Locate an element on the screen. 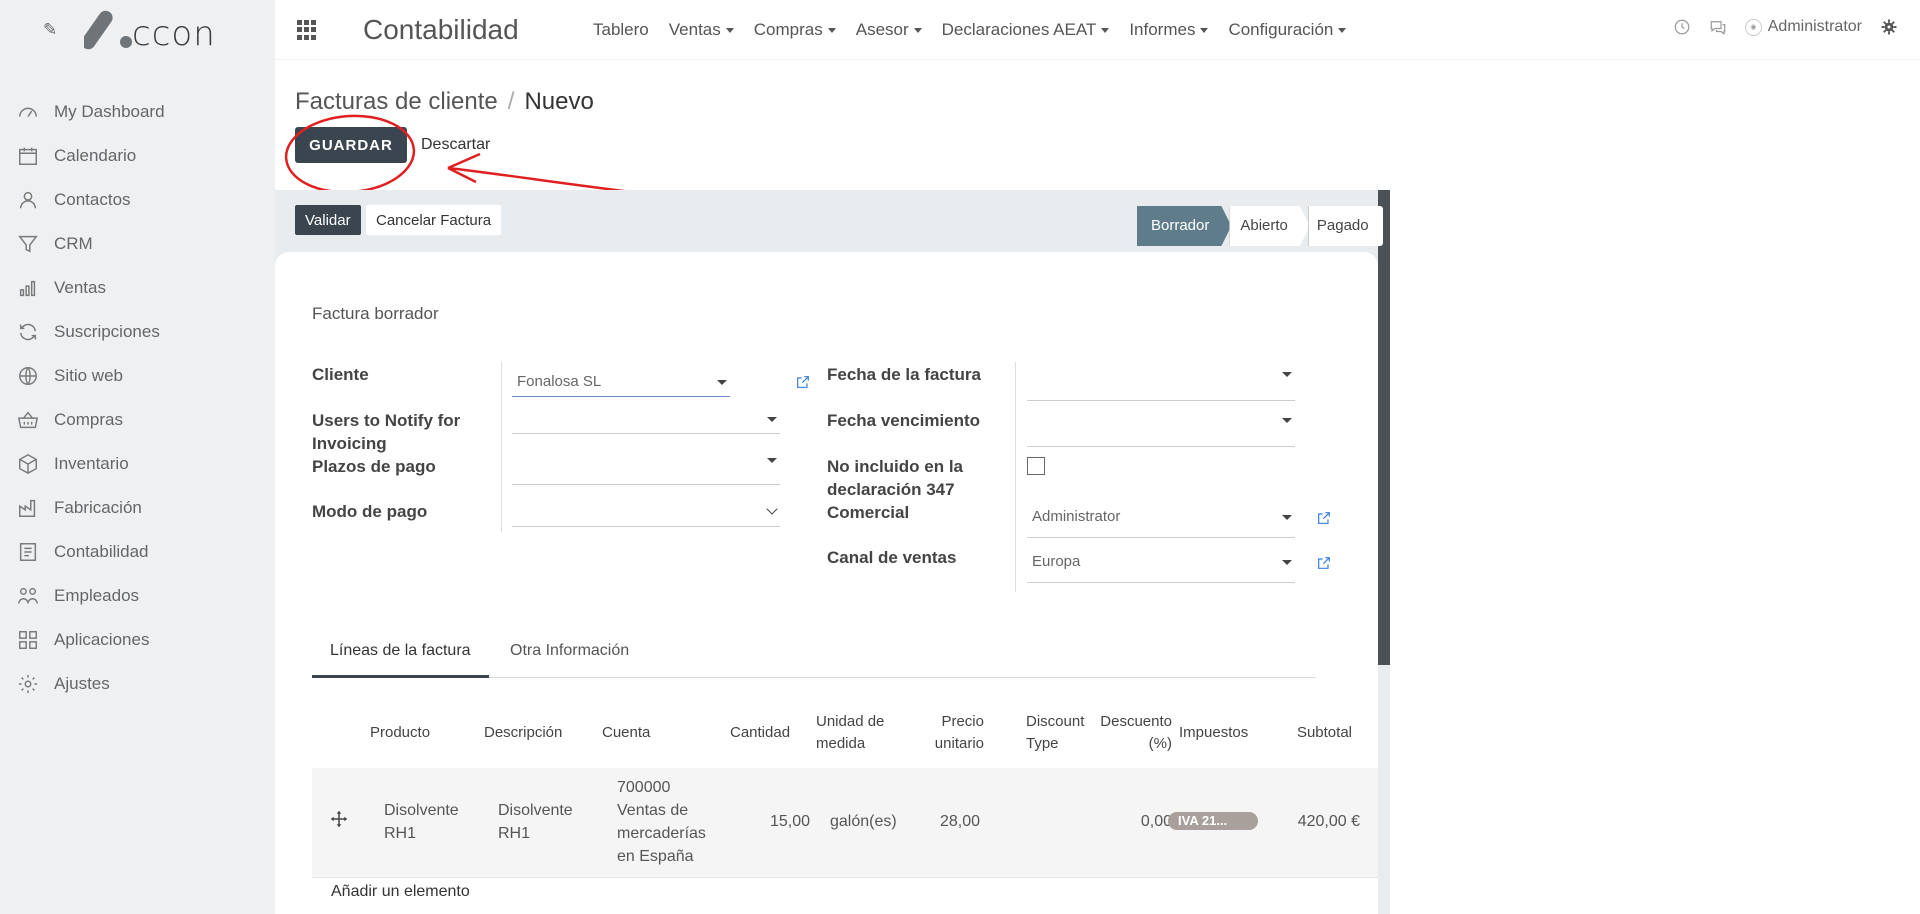 The width and height of the screenshot is (1920, 914). col-impuestos: Impuestos is located at coordinates (1213, 733).